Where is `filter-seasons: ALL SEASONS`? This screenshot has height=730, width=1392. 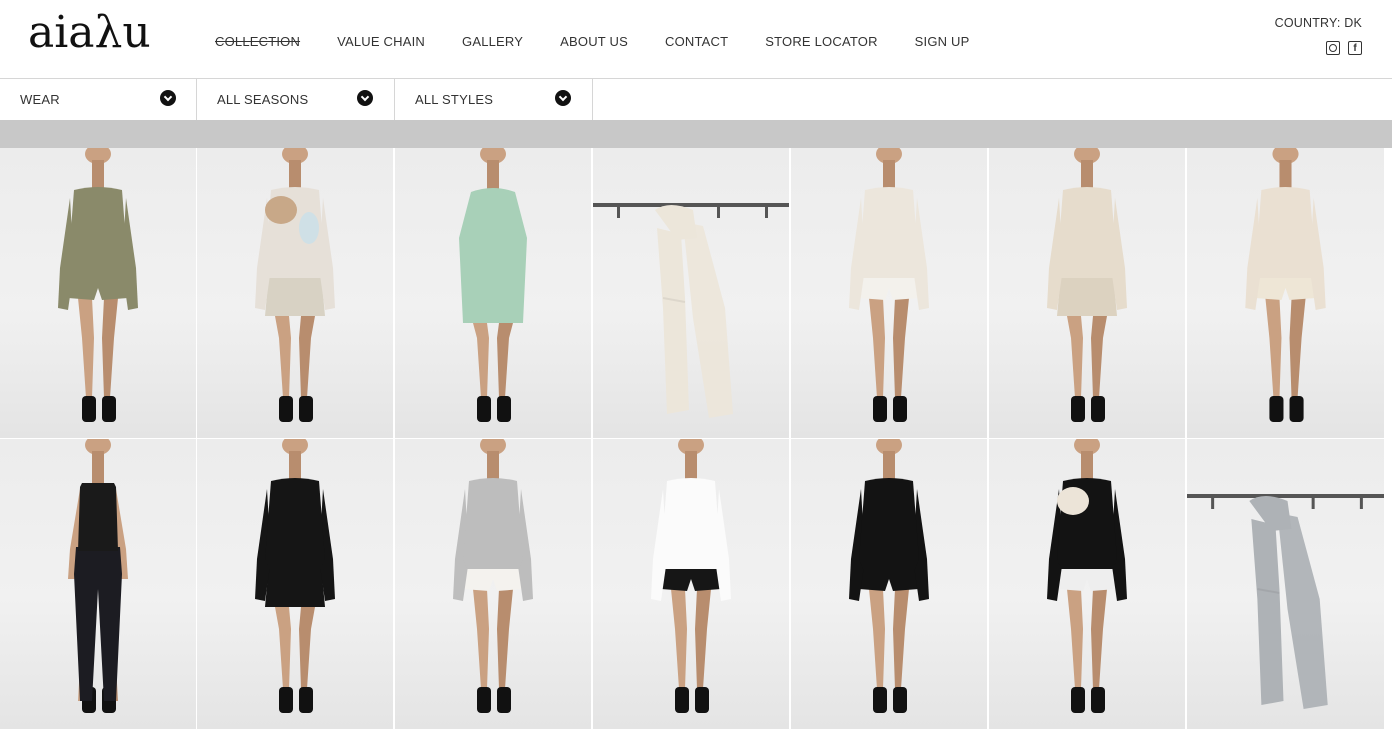
filter-seasons: ALL SEASONS is located at coordinates (296, 99).